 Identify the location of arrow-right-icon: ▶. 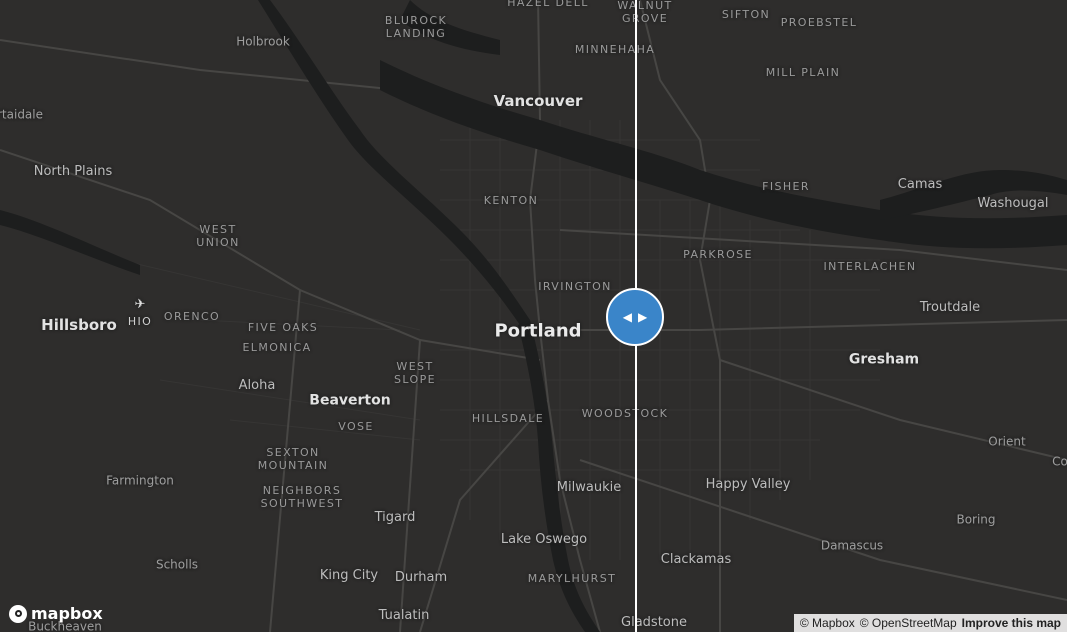
(643, 317).